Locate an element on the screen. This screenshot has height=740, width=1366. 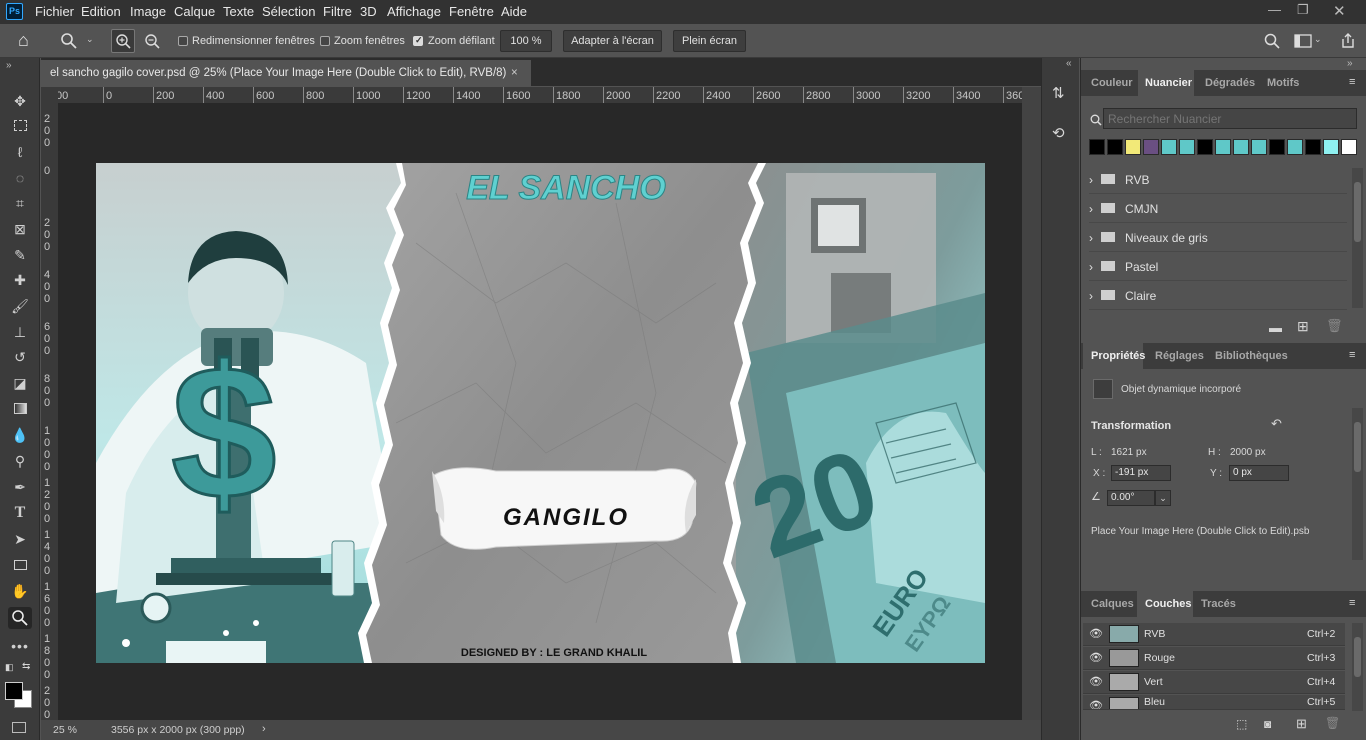
document-scrollbar is located at coordinates (1031, 403).